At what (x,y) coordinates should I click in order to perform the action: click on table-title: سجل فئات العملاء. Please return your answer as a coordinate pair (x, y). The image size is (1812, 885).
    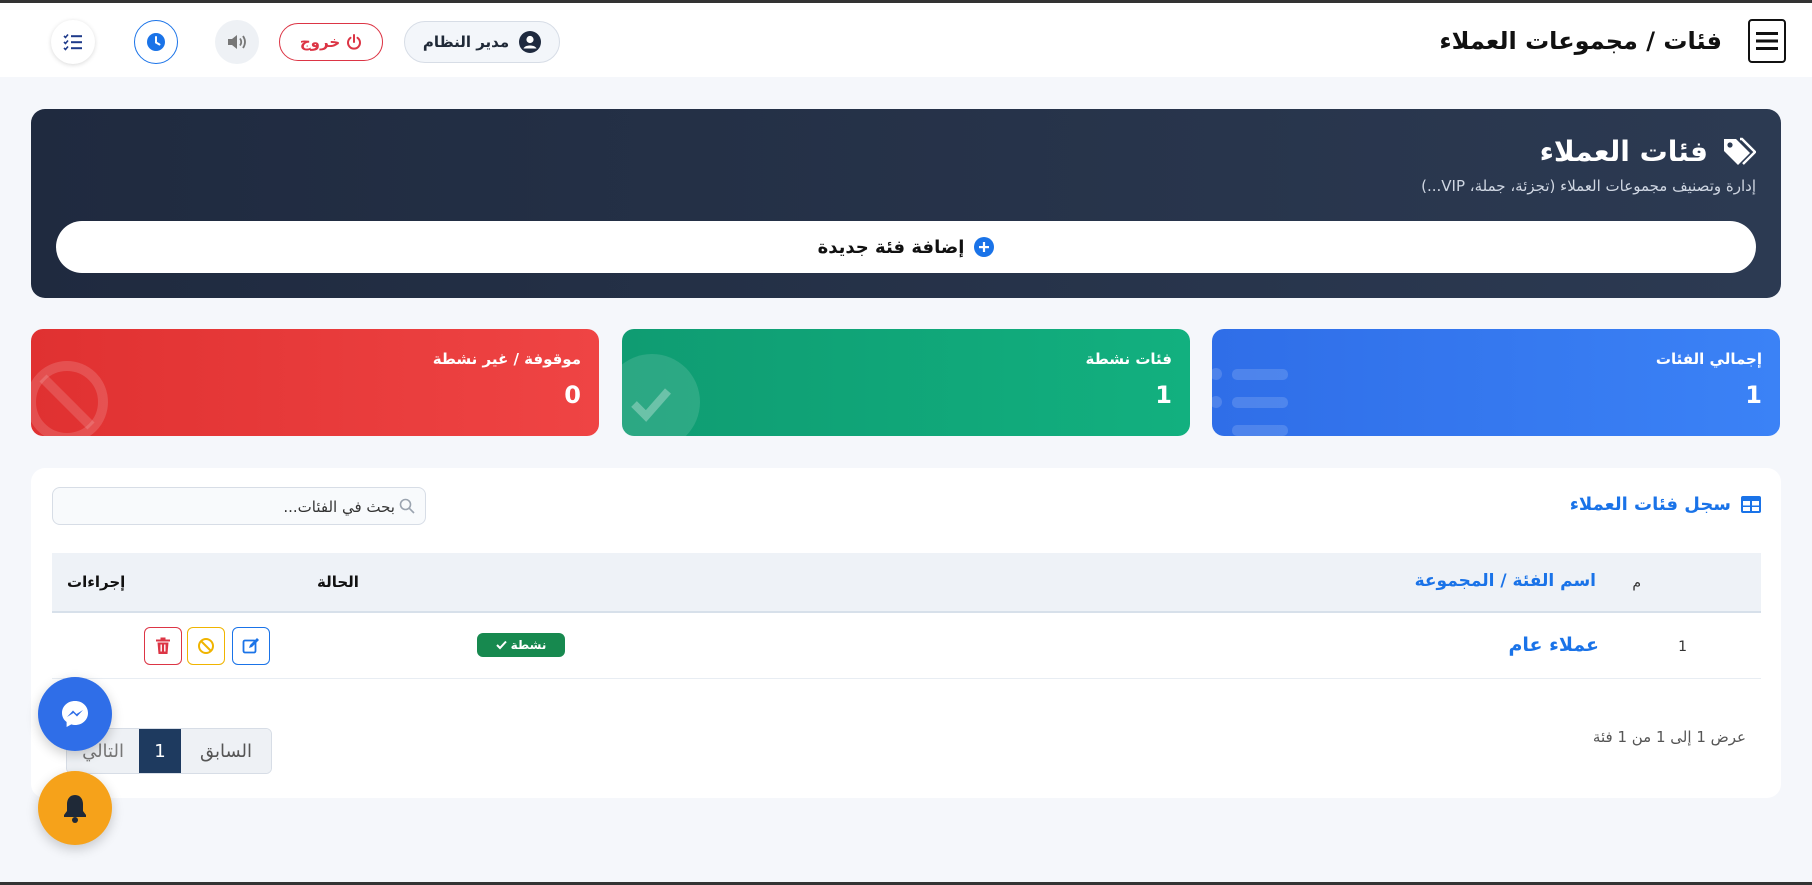
    Looking at the image, I should click on (1665, 504).